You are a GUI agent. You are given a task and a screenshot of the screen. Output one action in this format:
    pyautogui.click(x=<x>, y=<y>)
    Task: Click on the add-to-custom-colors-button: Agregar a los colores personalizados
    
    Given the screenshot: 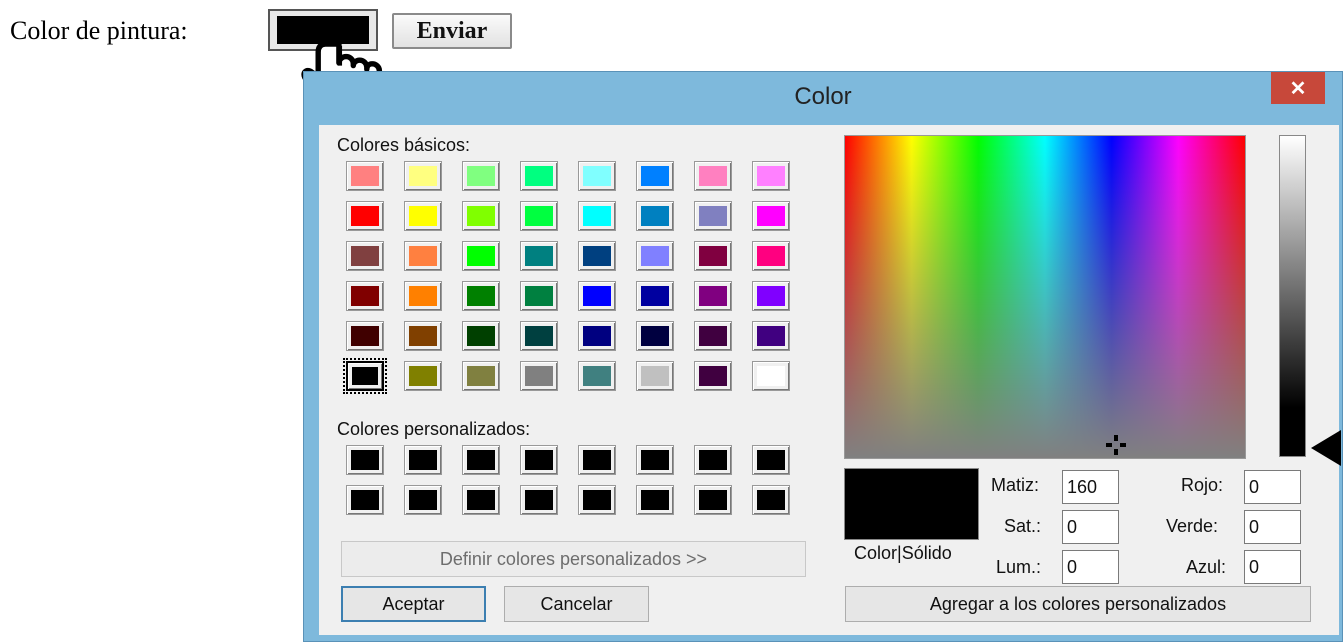 What is the action you would take?
    pyautogui.click(x=1078, y=604)
    